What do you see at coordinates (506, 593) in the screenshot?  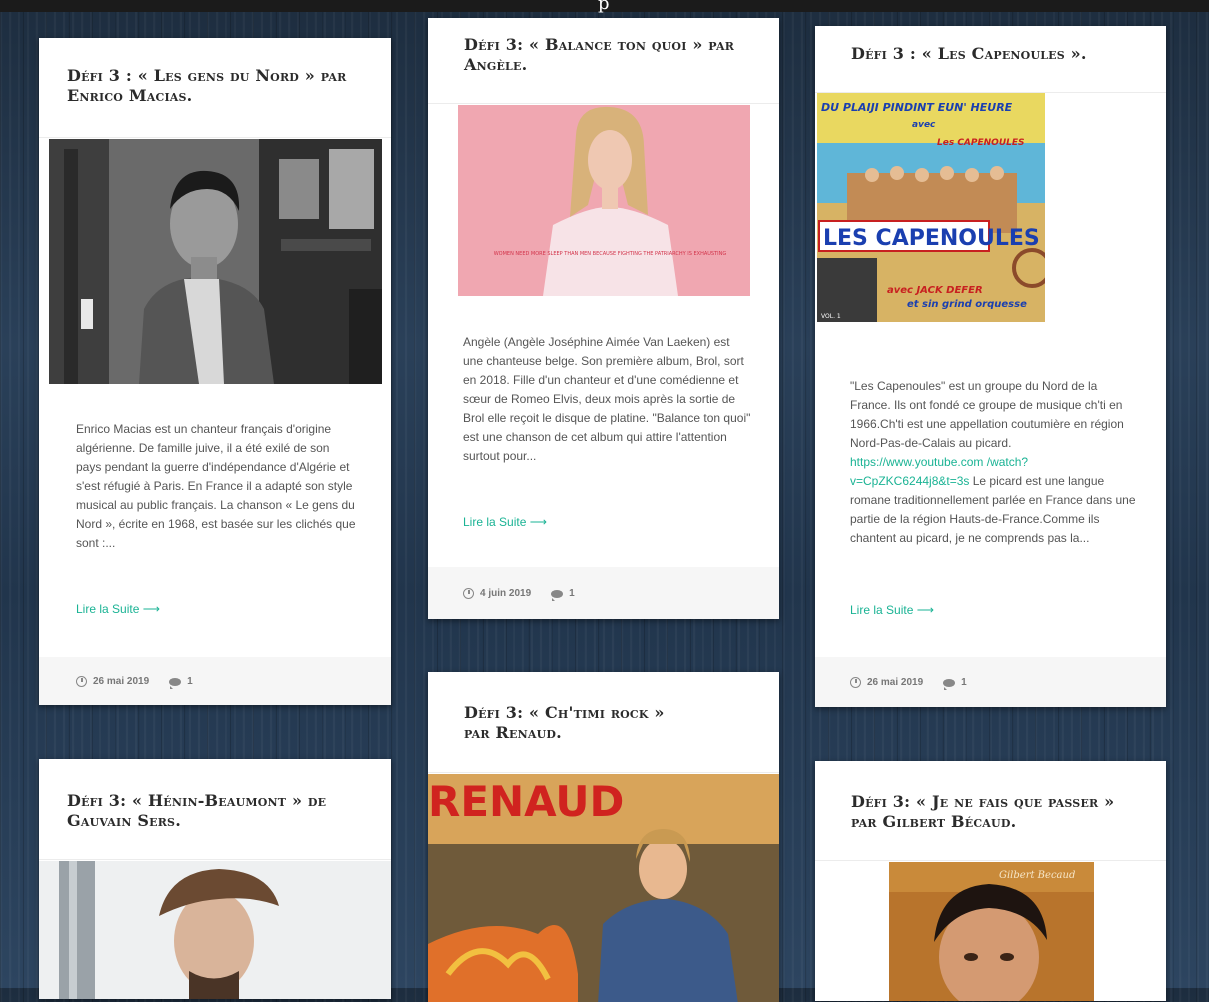 I see `post-date: 4 juin 2019` at bounding box center [506, 593].